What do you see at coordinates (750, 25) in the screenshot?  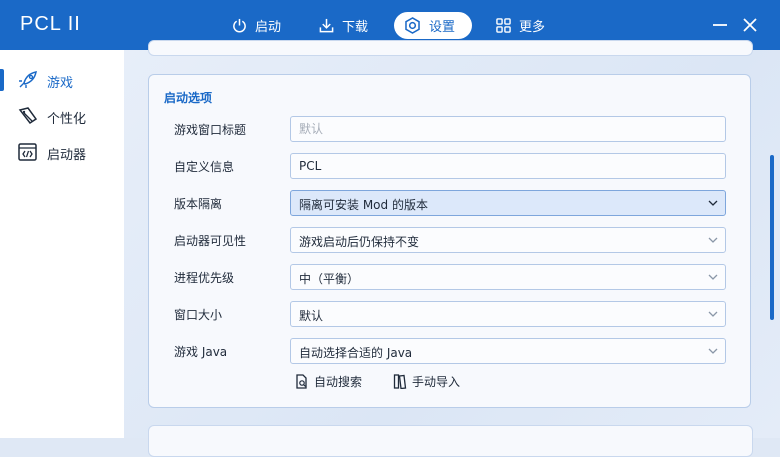 I see `close-icon` at bounding box center [750, 25].